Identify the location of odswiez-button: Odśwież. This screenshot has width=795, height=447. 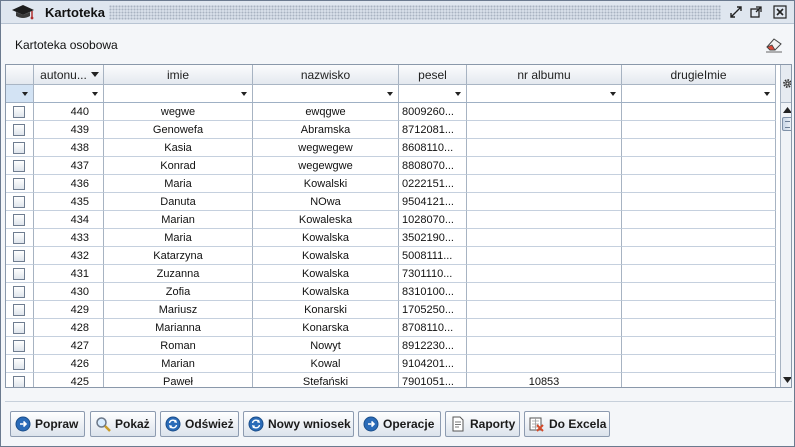
(199, 424).